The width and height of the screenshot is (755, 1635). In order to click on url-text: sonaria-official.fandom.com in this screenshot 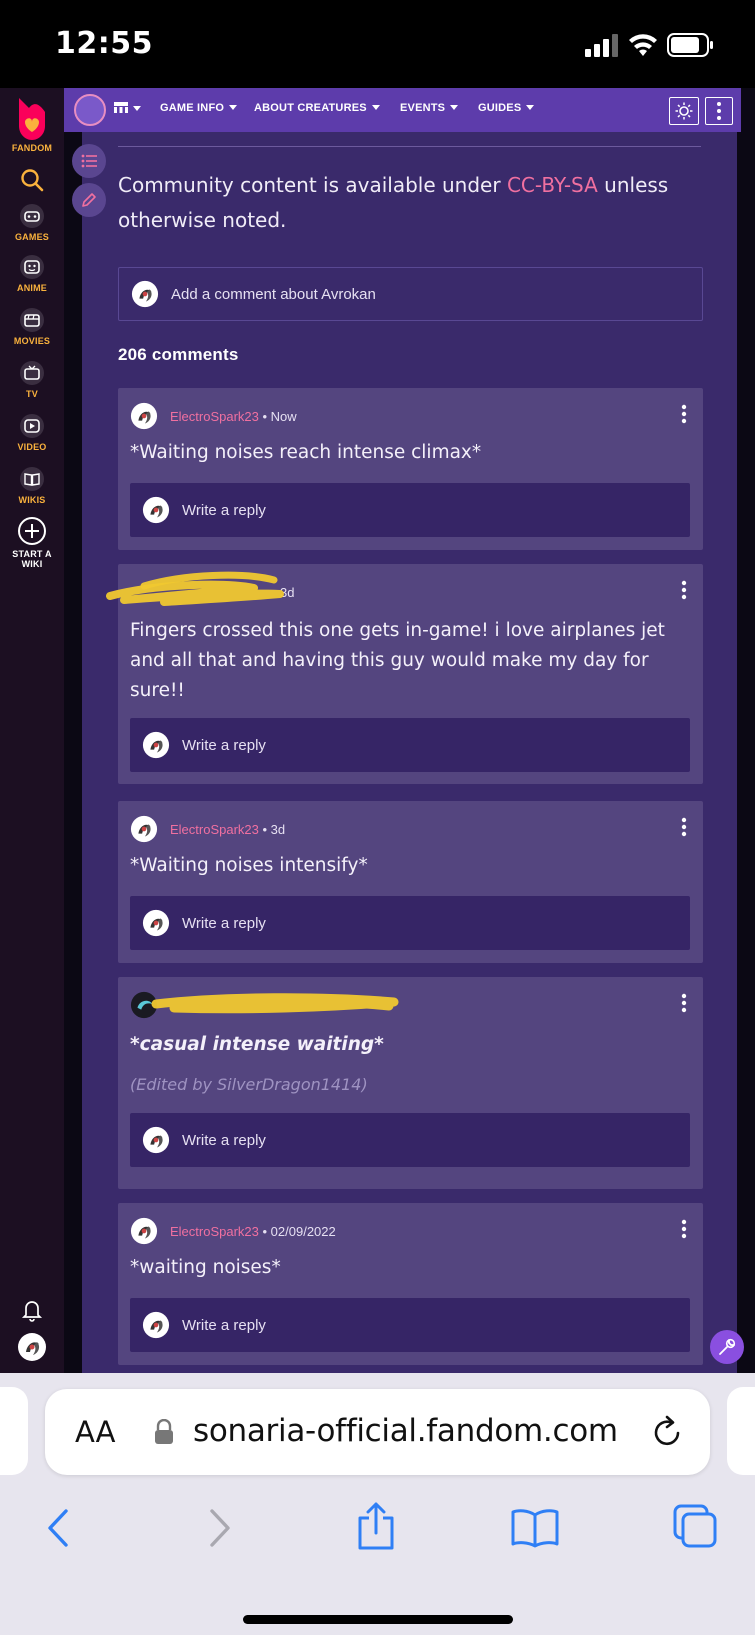, I will do `click(405, 1431)`.